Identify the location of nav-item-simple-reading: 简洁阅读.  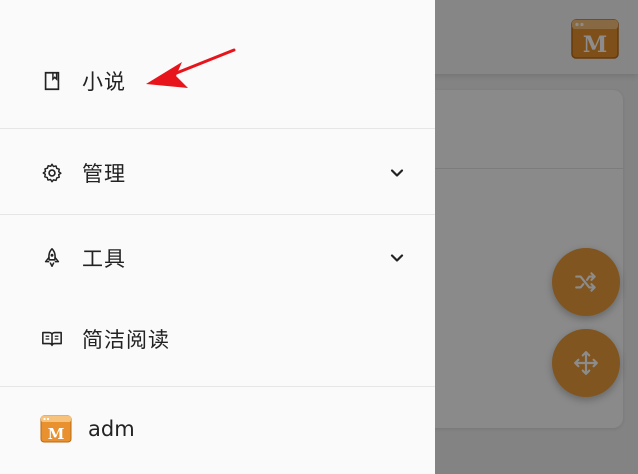
(217, 339).